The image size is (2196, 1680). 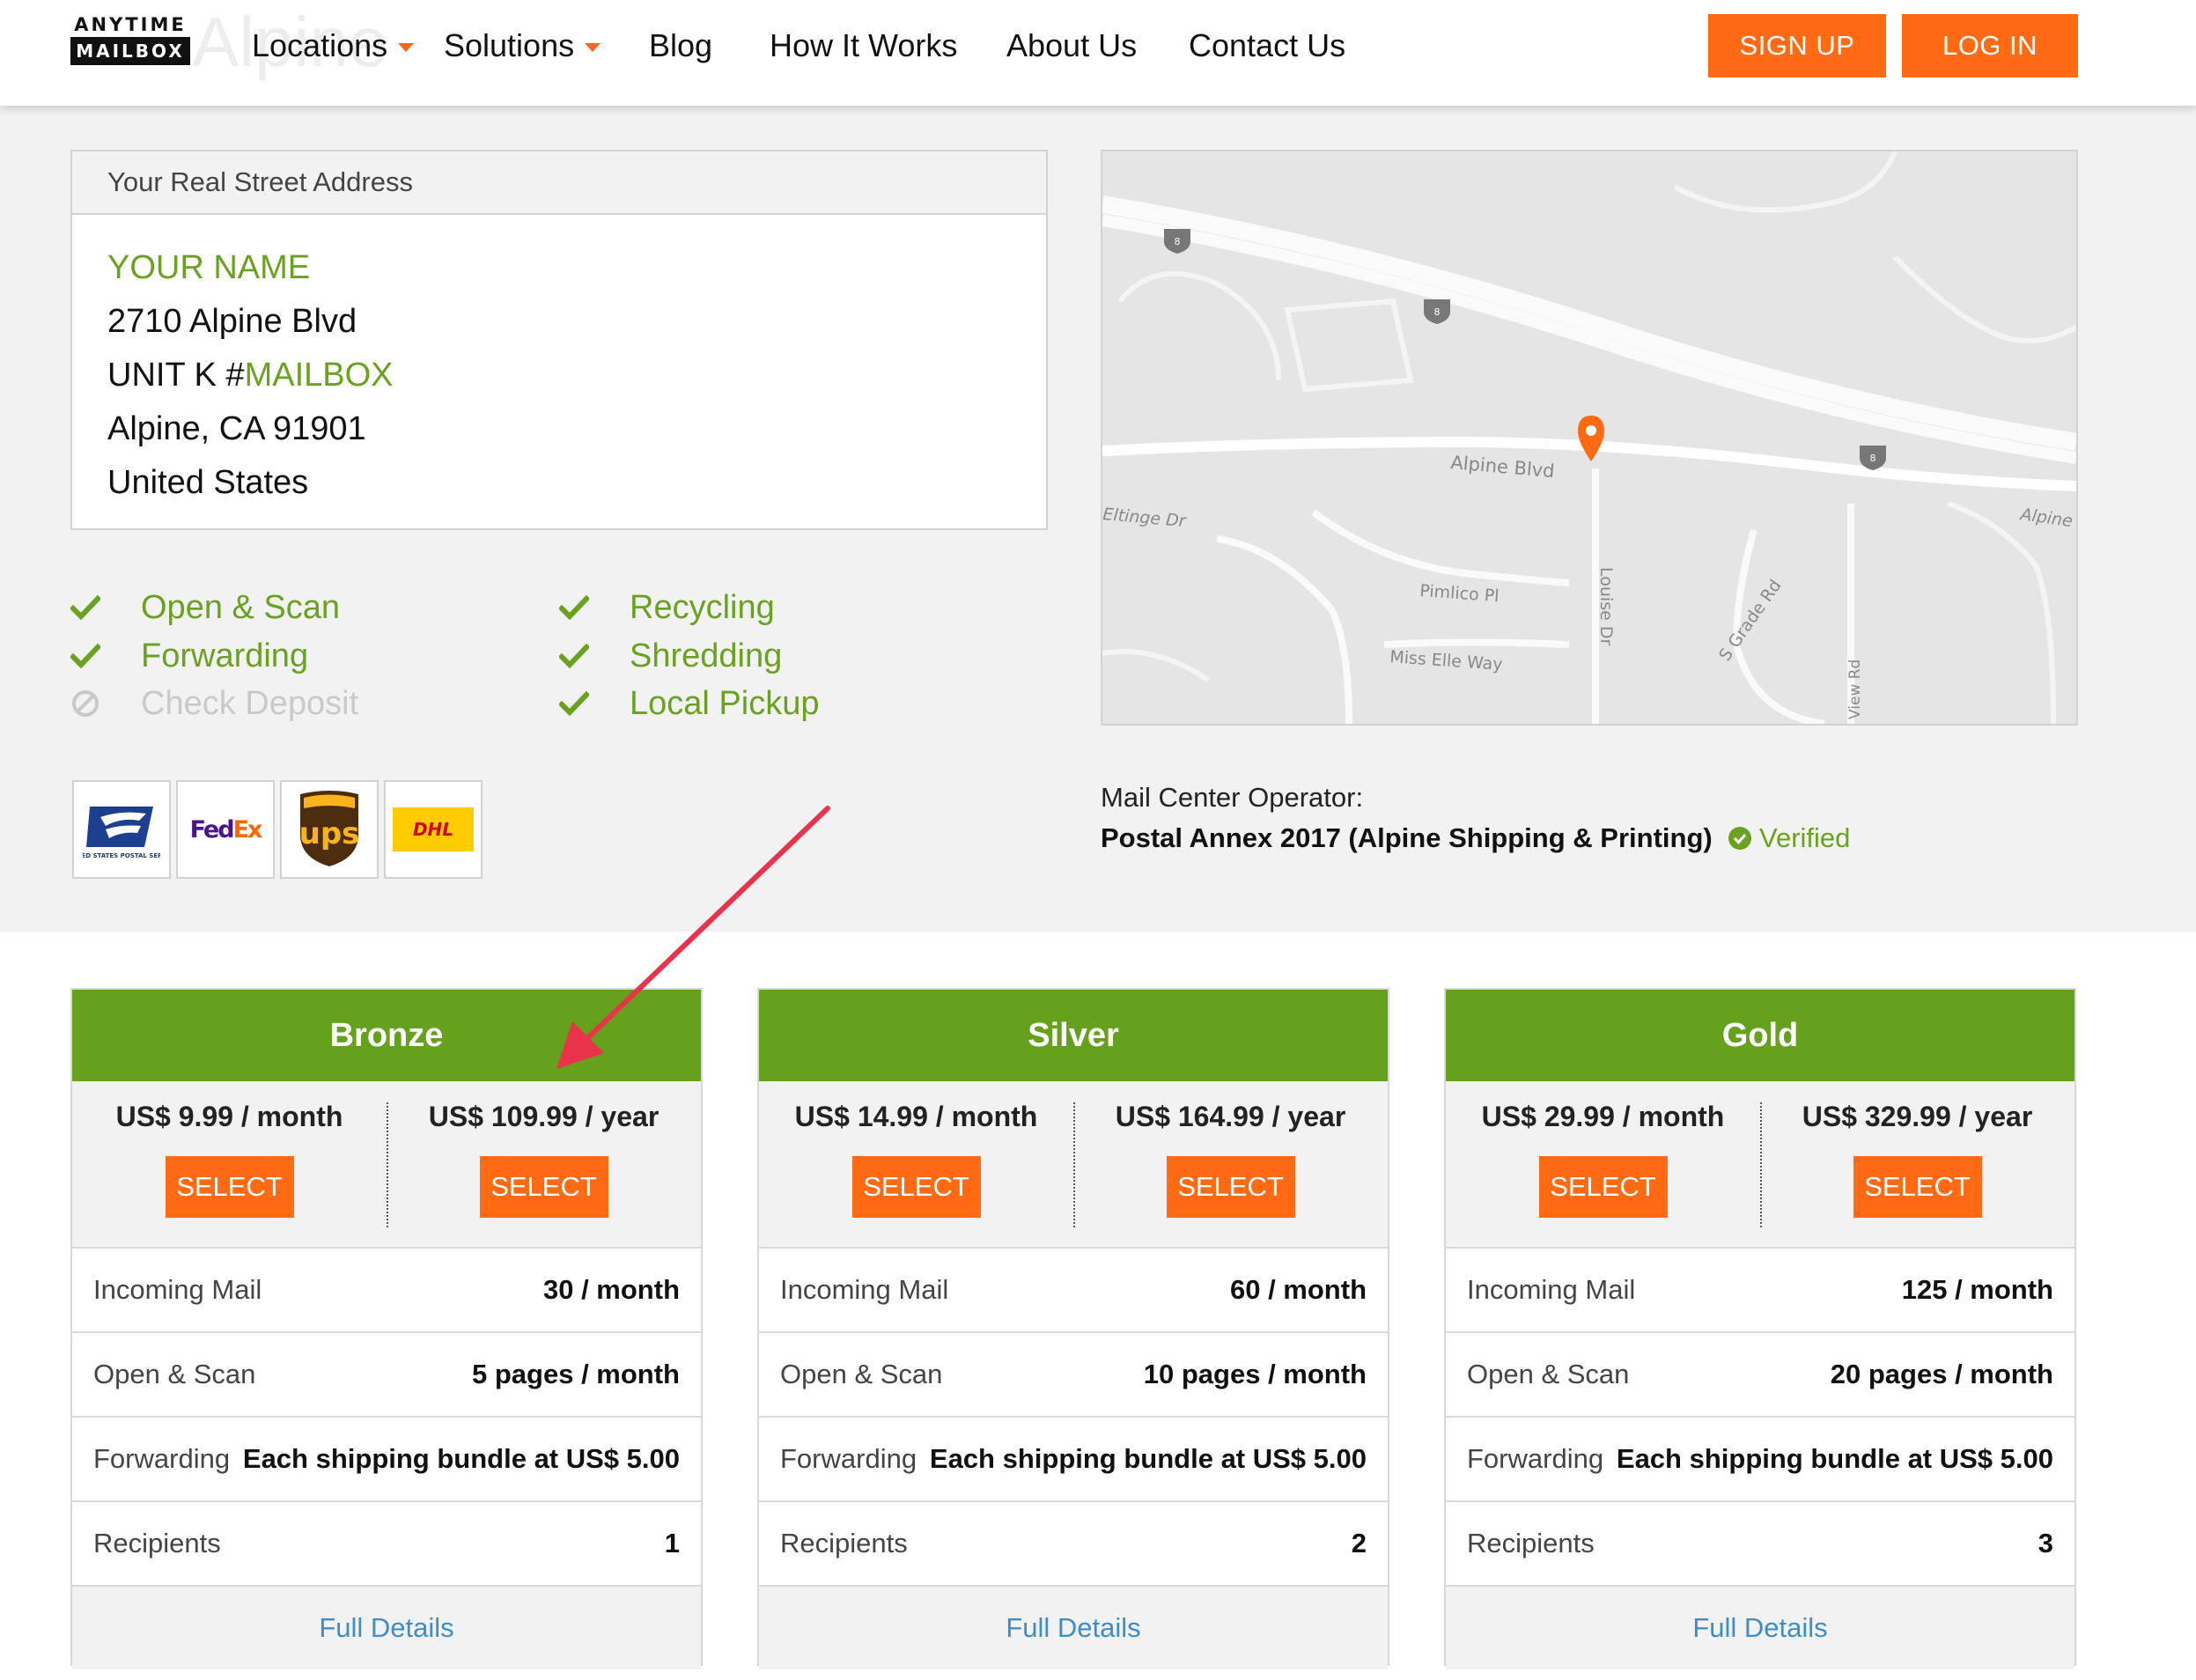 What do you see at coordinates (611, 1289) in the screenshot?
I see `row-value: 30 / month` at bounding box center [611, 1289].